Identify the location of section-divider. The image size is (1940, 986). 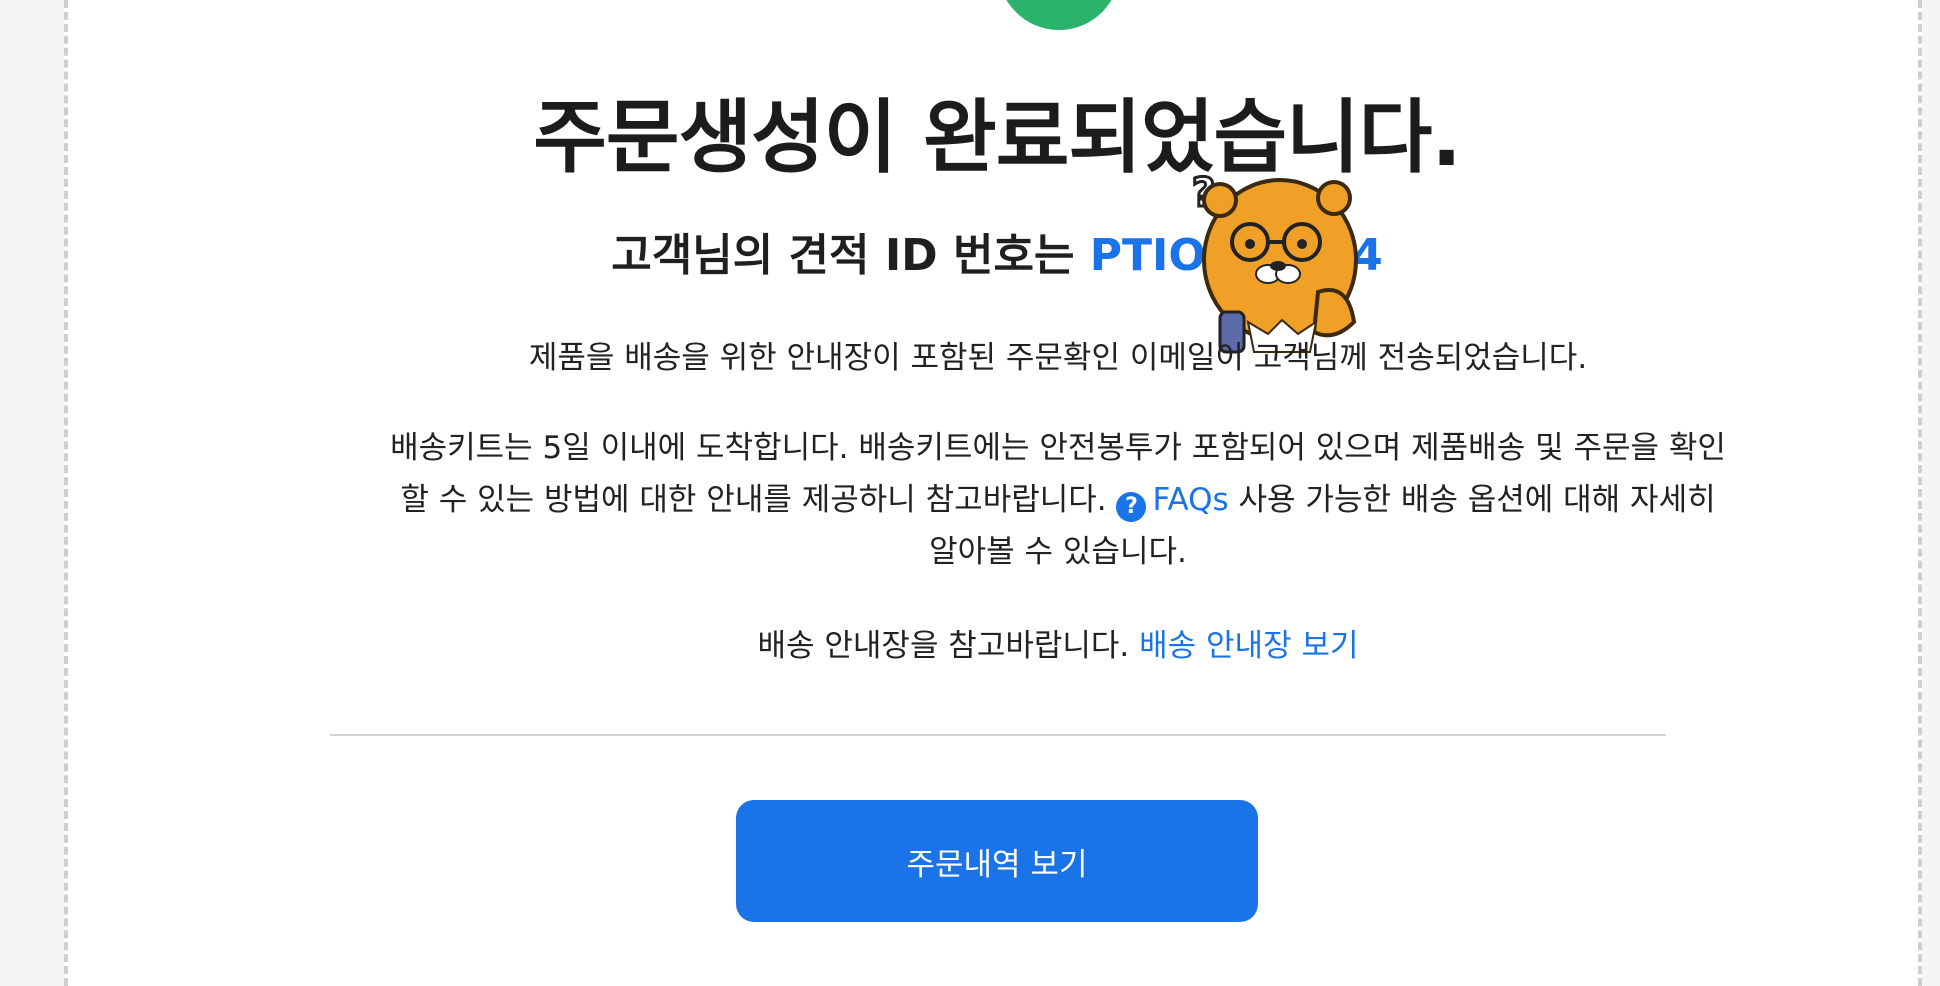
(998, 735).